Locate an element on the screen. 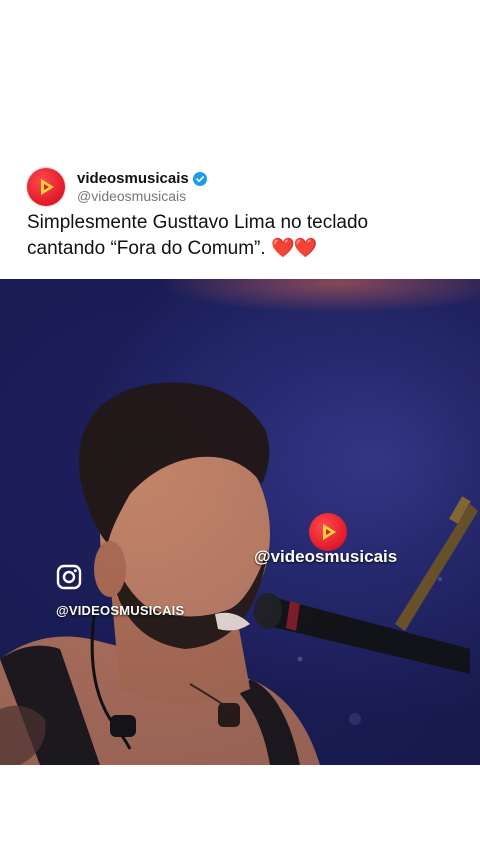  instagram-handle: @VIDEOSMUSICAIS is located at coordinates (120, 610).